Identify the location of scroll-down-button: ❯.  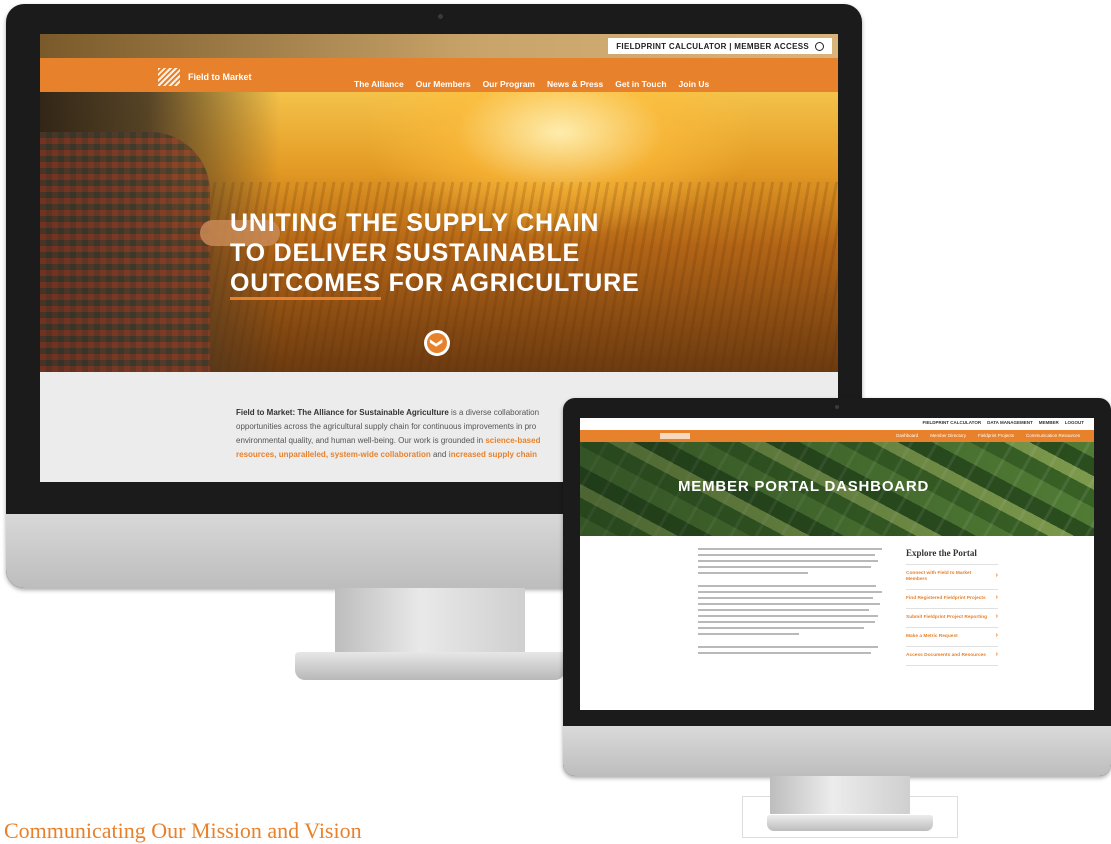
(437, 343).